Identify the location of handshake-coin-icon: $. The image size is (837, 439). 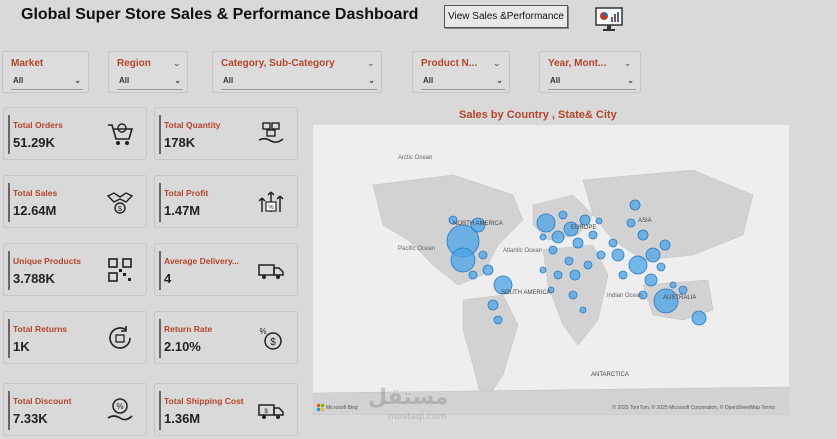
(120, 203).